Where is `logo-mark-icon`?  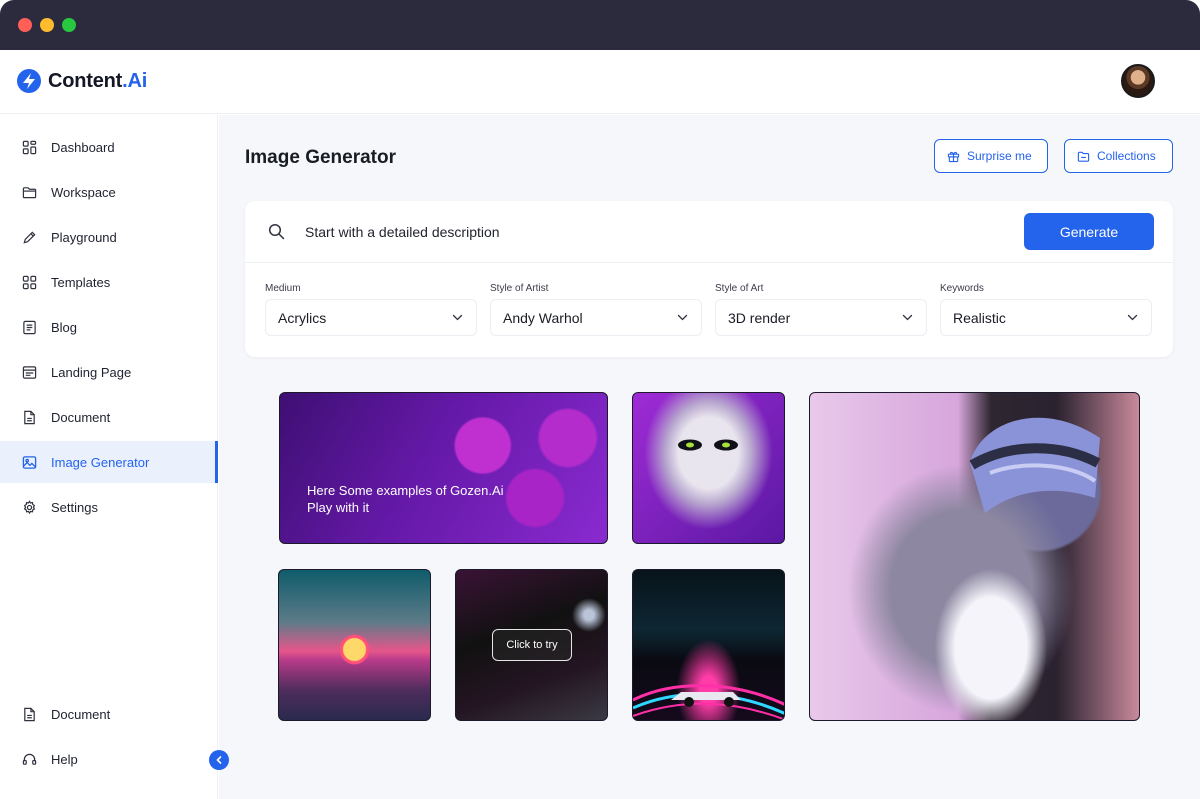
logo-mark-icon is located at coordinates (29, 81).